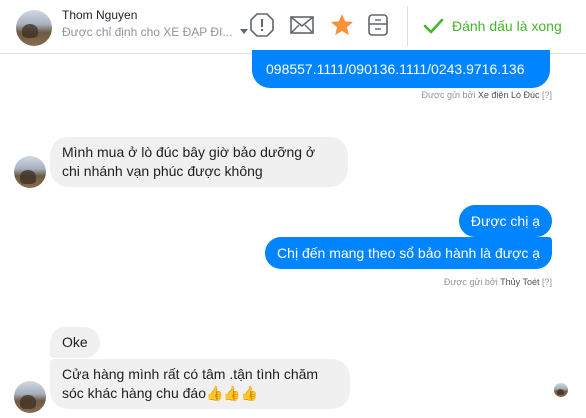  I want to click on mail-icon, so click(302, 25).